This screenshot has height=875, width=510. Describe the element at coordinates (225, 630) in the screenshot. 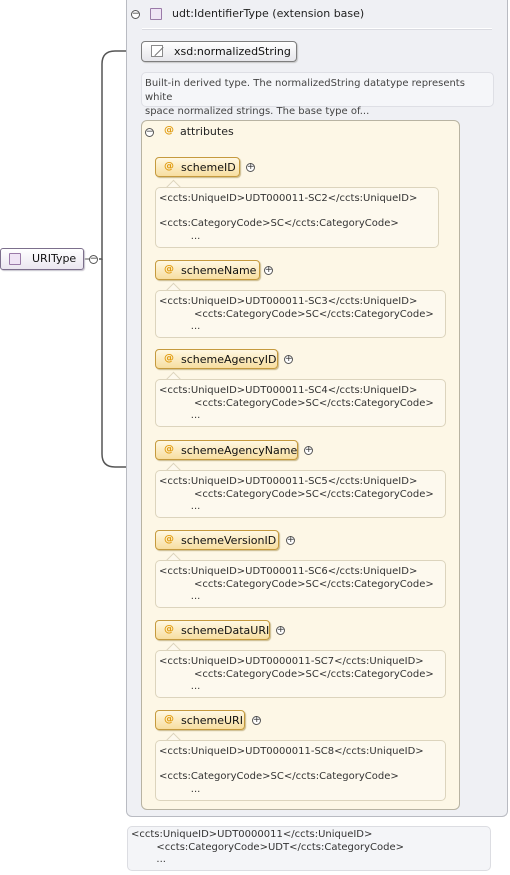

I see `attribute-label: schemeDataURI` at that location.